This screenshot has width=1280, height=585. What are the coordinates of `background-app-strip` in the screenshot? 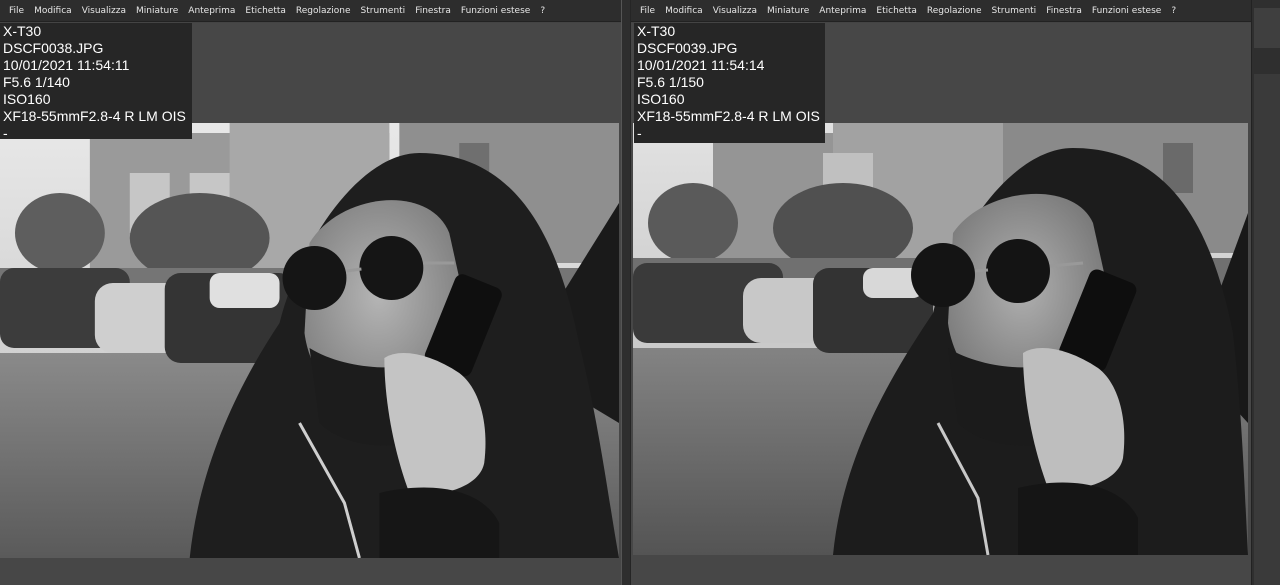 It's located at (1265, 292).